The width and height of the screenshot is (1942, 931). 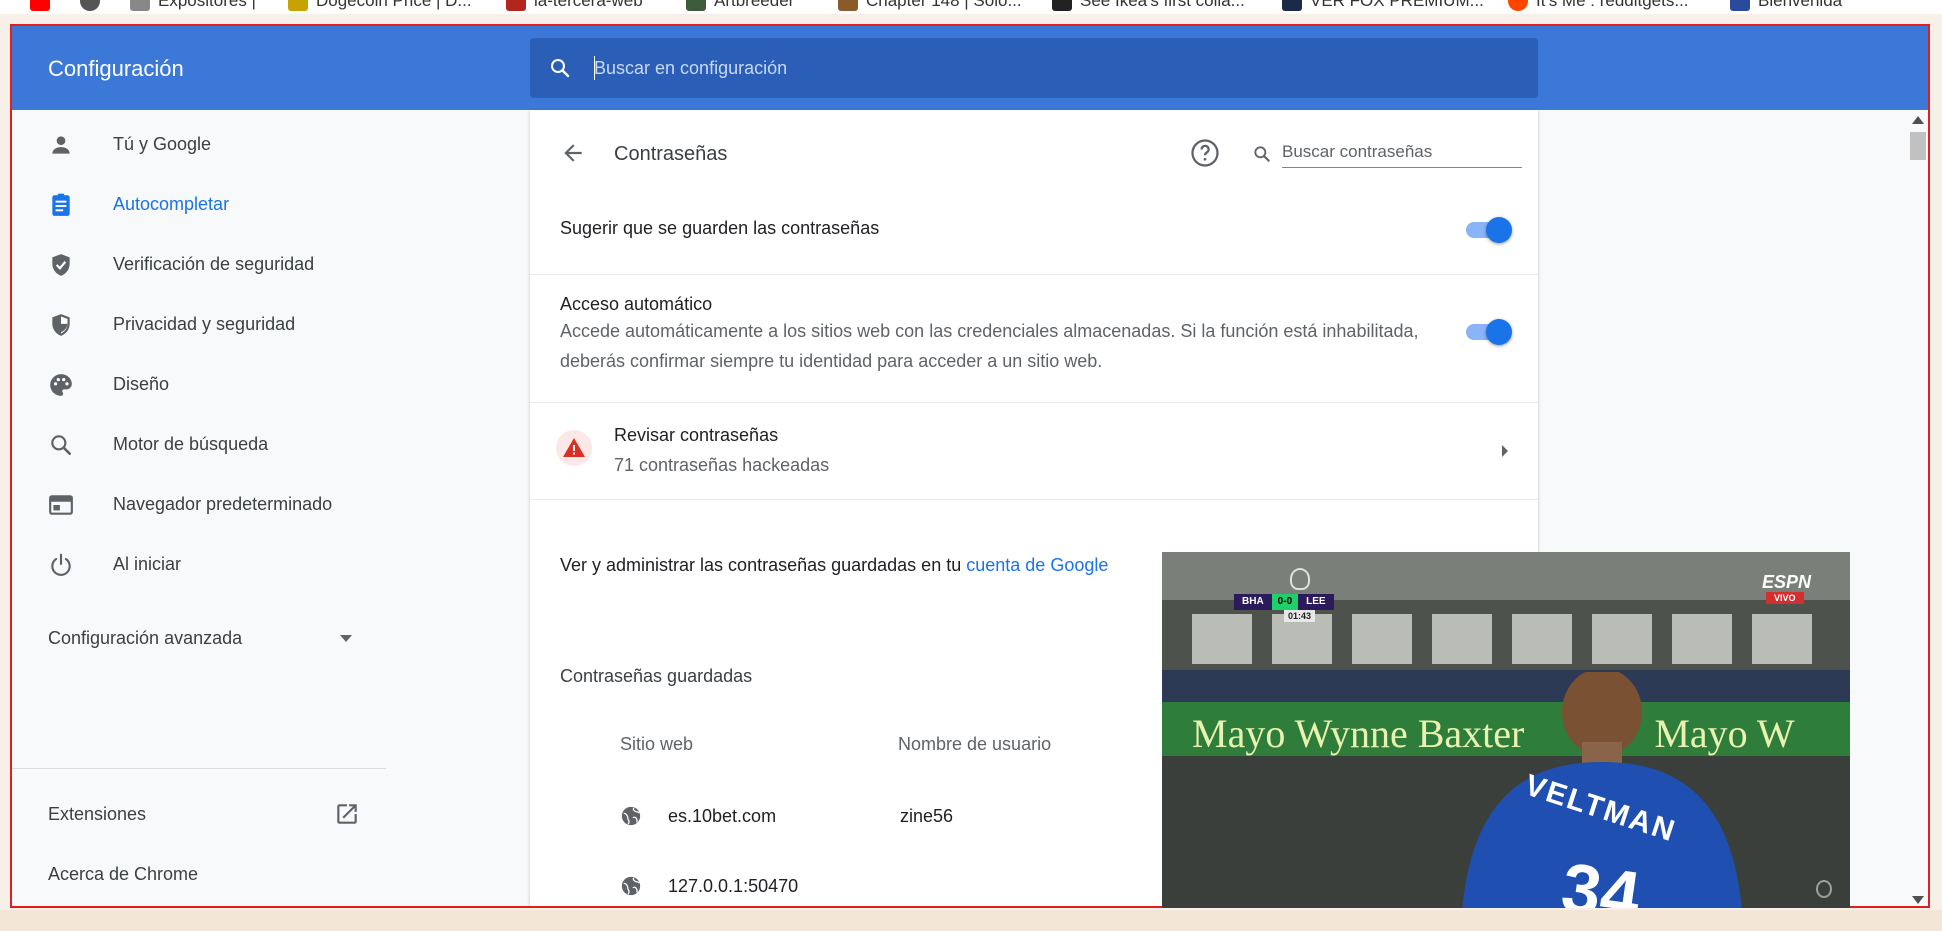 I want to click on bookmark-3: Artbreeder, so click(x=740, y=5).